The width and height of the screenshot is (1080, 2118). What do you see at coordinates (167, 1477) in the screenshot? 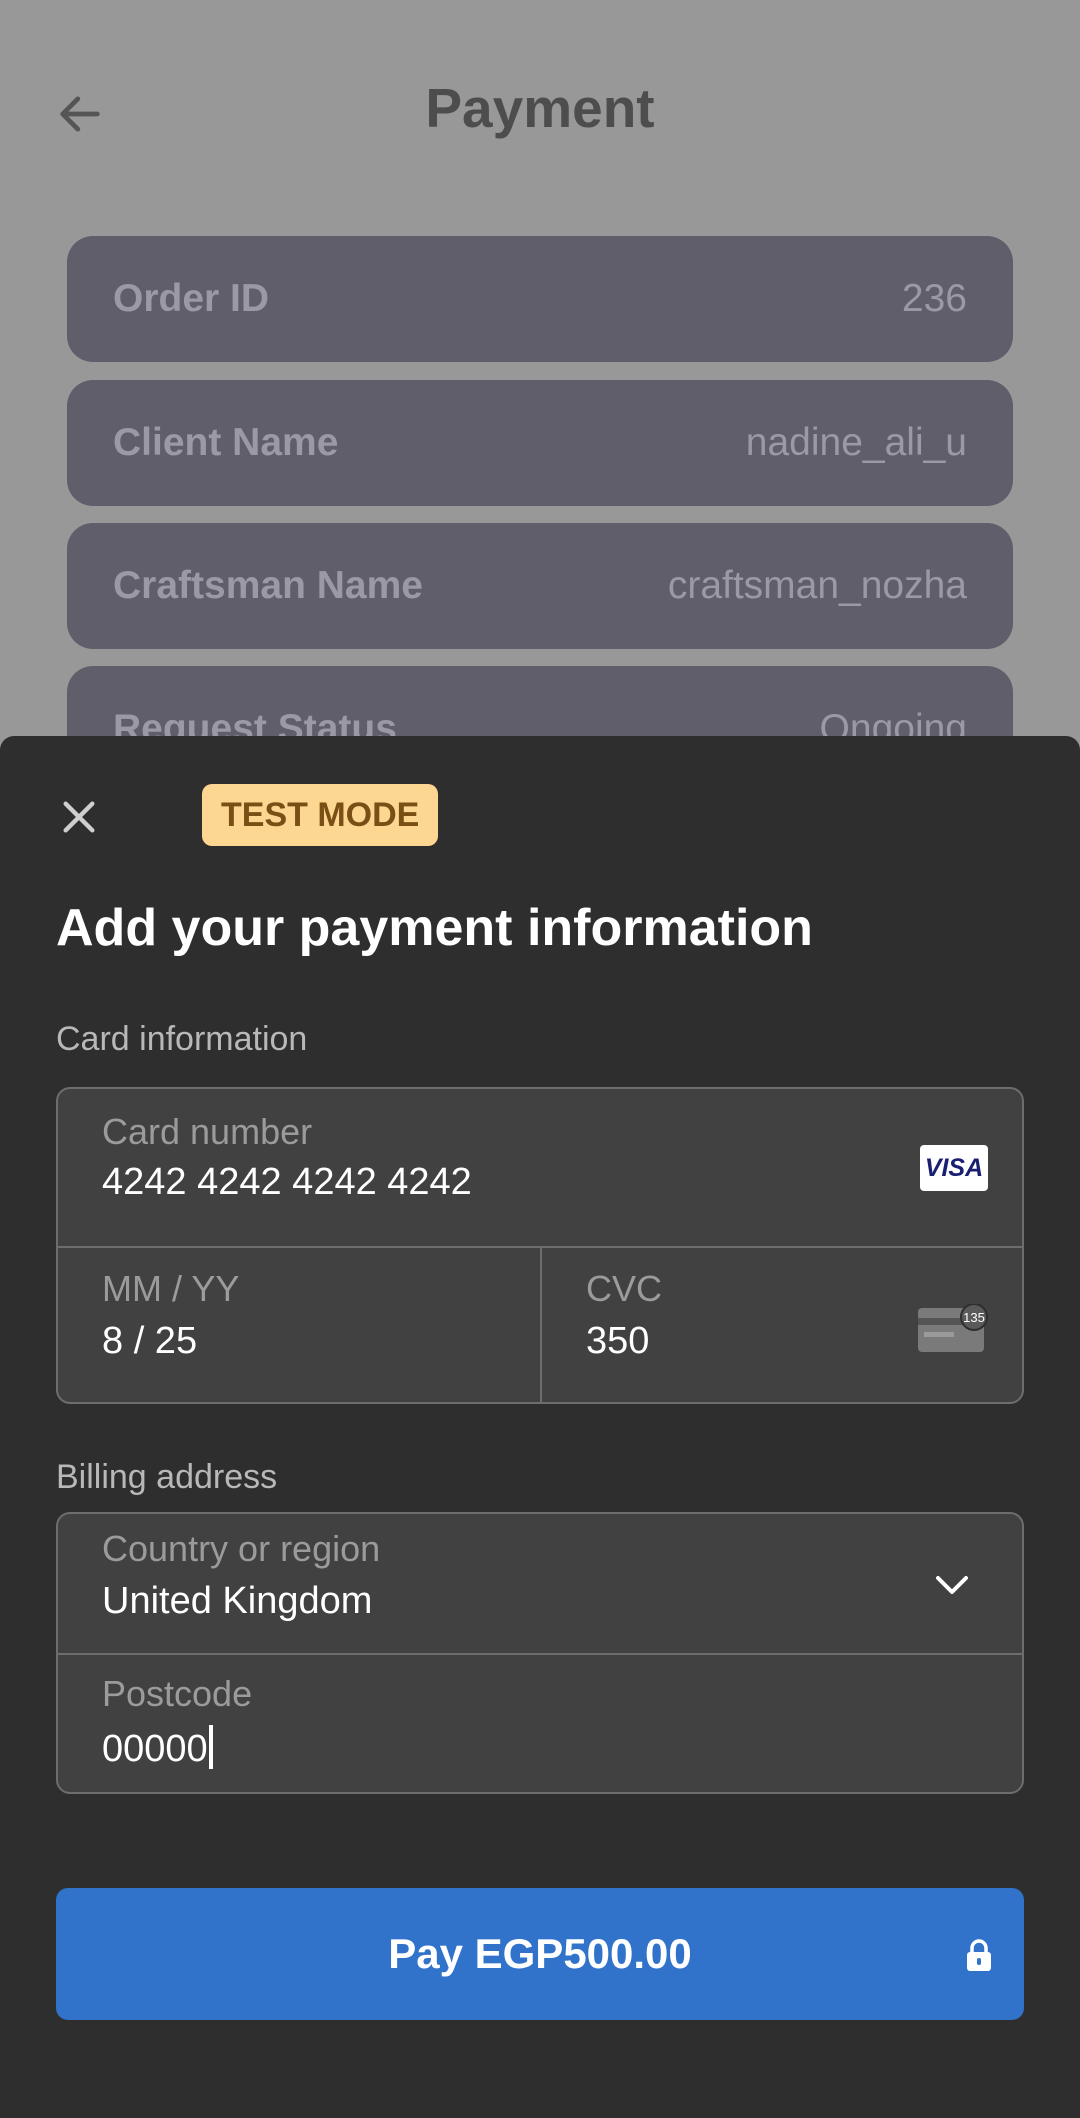
I see `billing-address-label: Billing address` at bounding box center [167, 1477].